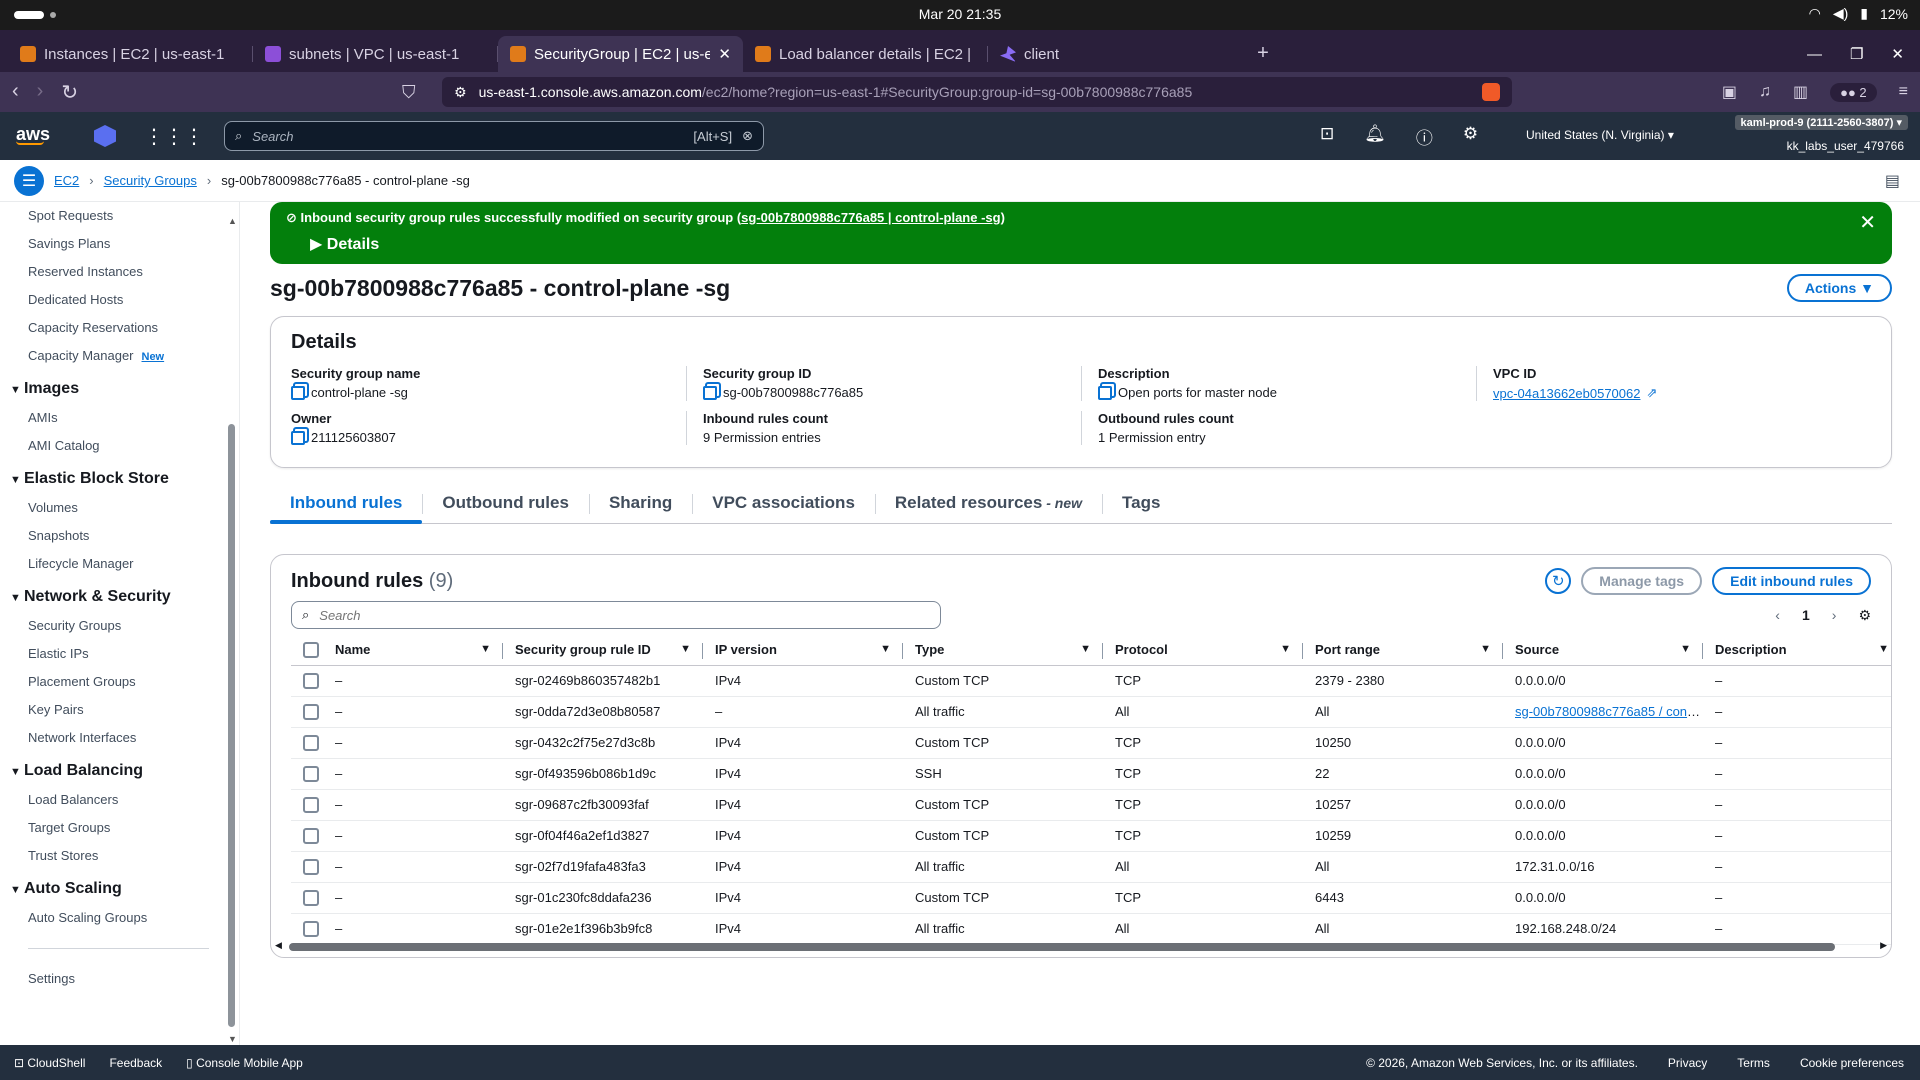 This screenshot has height=1080, width=1920. Describe the element at coordinates (119, 828) in the screenshot. I see `sidebar-item: Target Groups` at that location.